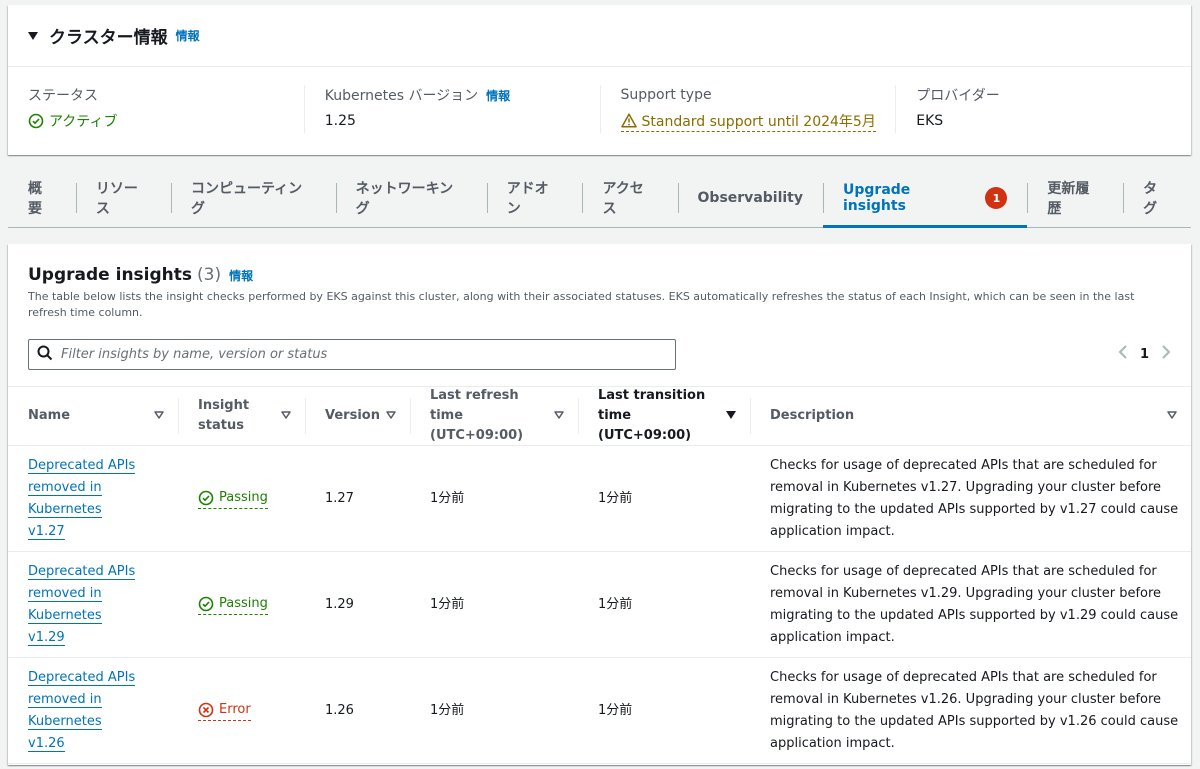 This screenshot has height=769, width=1200. I want to click on tab-overview: 概要, so click(42, 198).